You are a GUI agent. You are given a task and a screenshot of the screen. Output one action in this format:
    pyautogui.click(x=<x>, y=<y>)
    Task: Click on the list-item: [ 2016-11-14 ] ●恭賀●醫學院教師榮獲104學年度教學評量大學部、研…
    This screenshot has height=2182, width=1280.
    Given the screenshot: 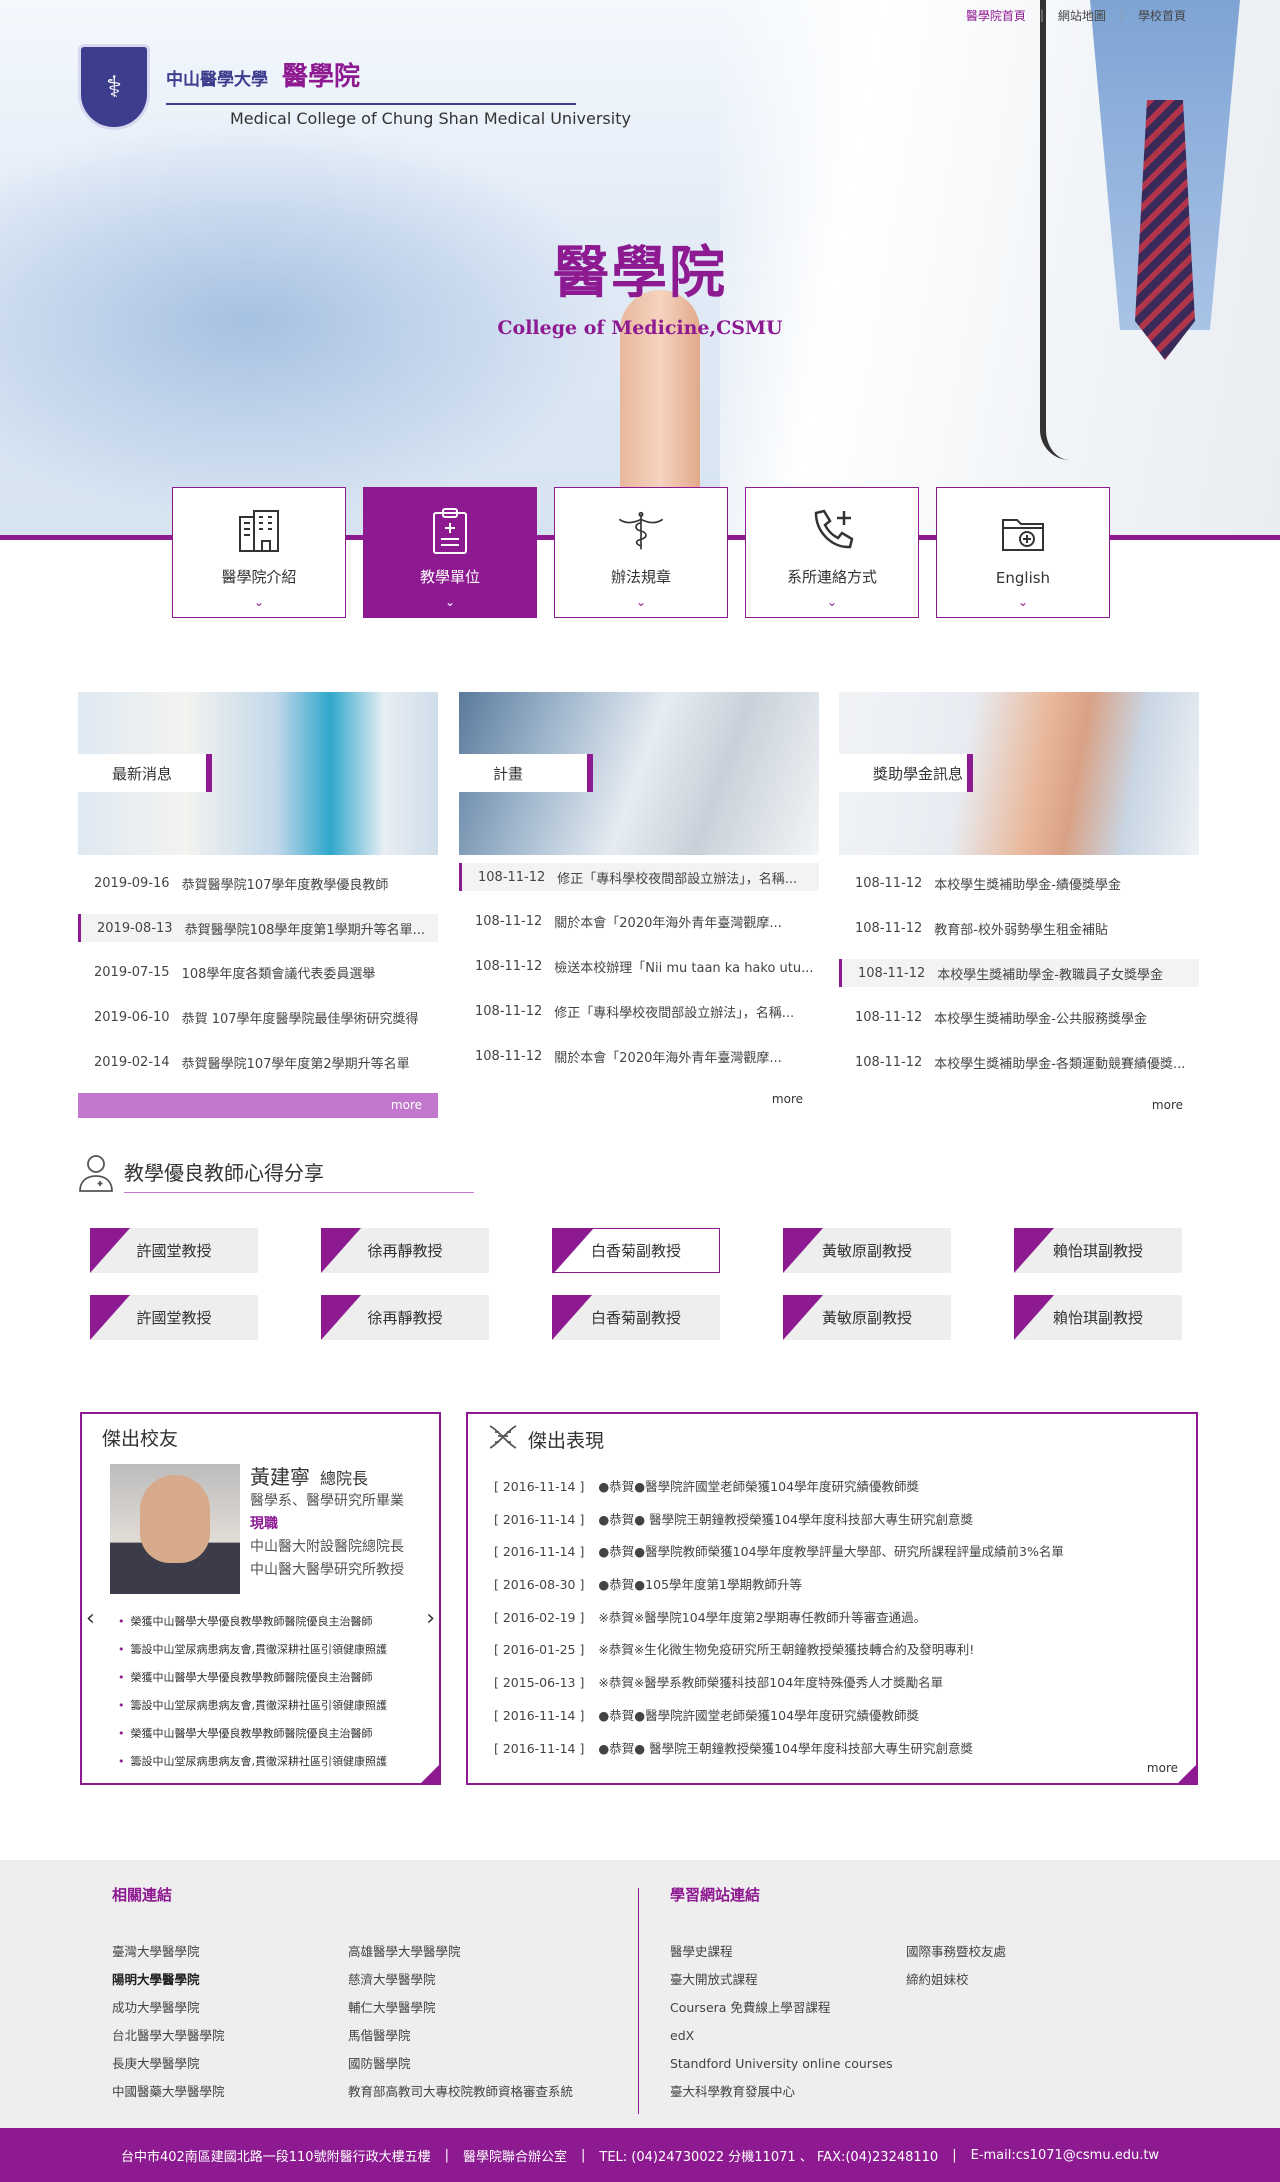 What is the action you would take?
    pyautogui.click(x=845, y=1552)
    